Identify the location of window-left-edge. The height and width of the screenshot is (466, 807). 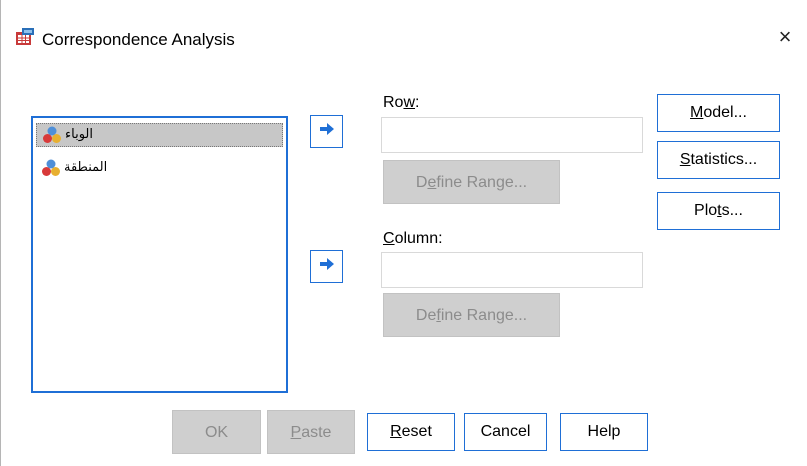
(0, 233).